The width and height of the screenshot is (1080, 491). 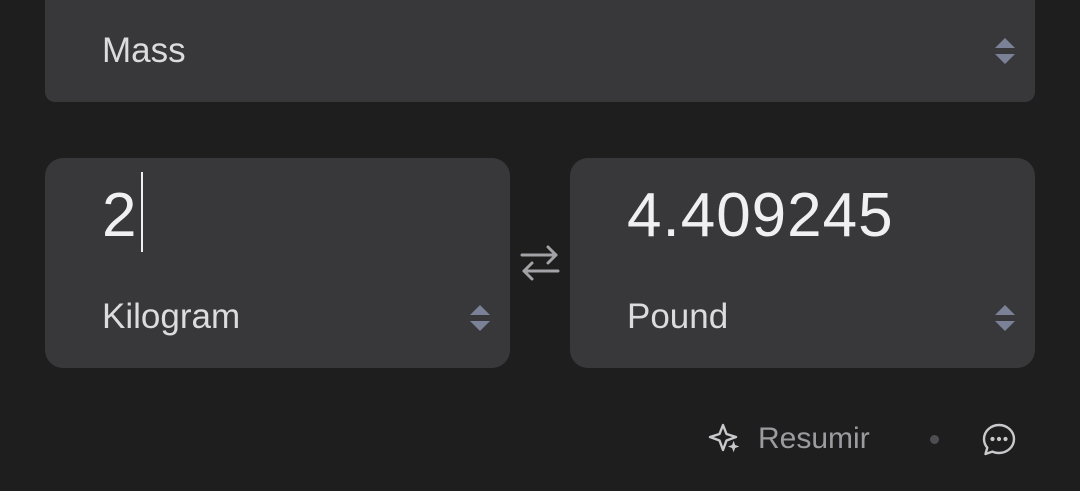 I want to click on sparkle-icon, so click(x=724, y=438).